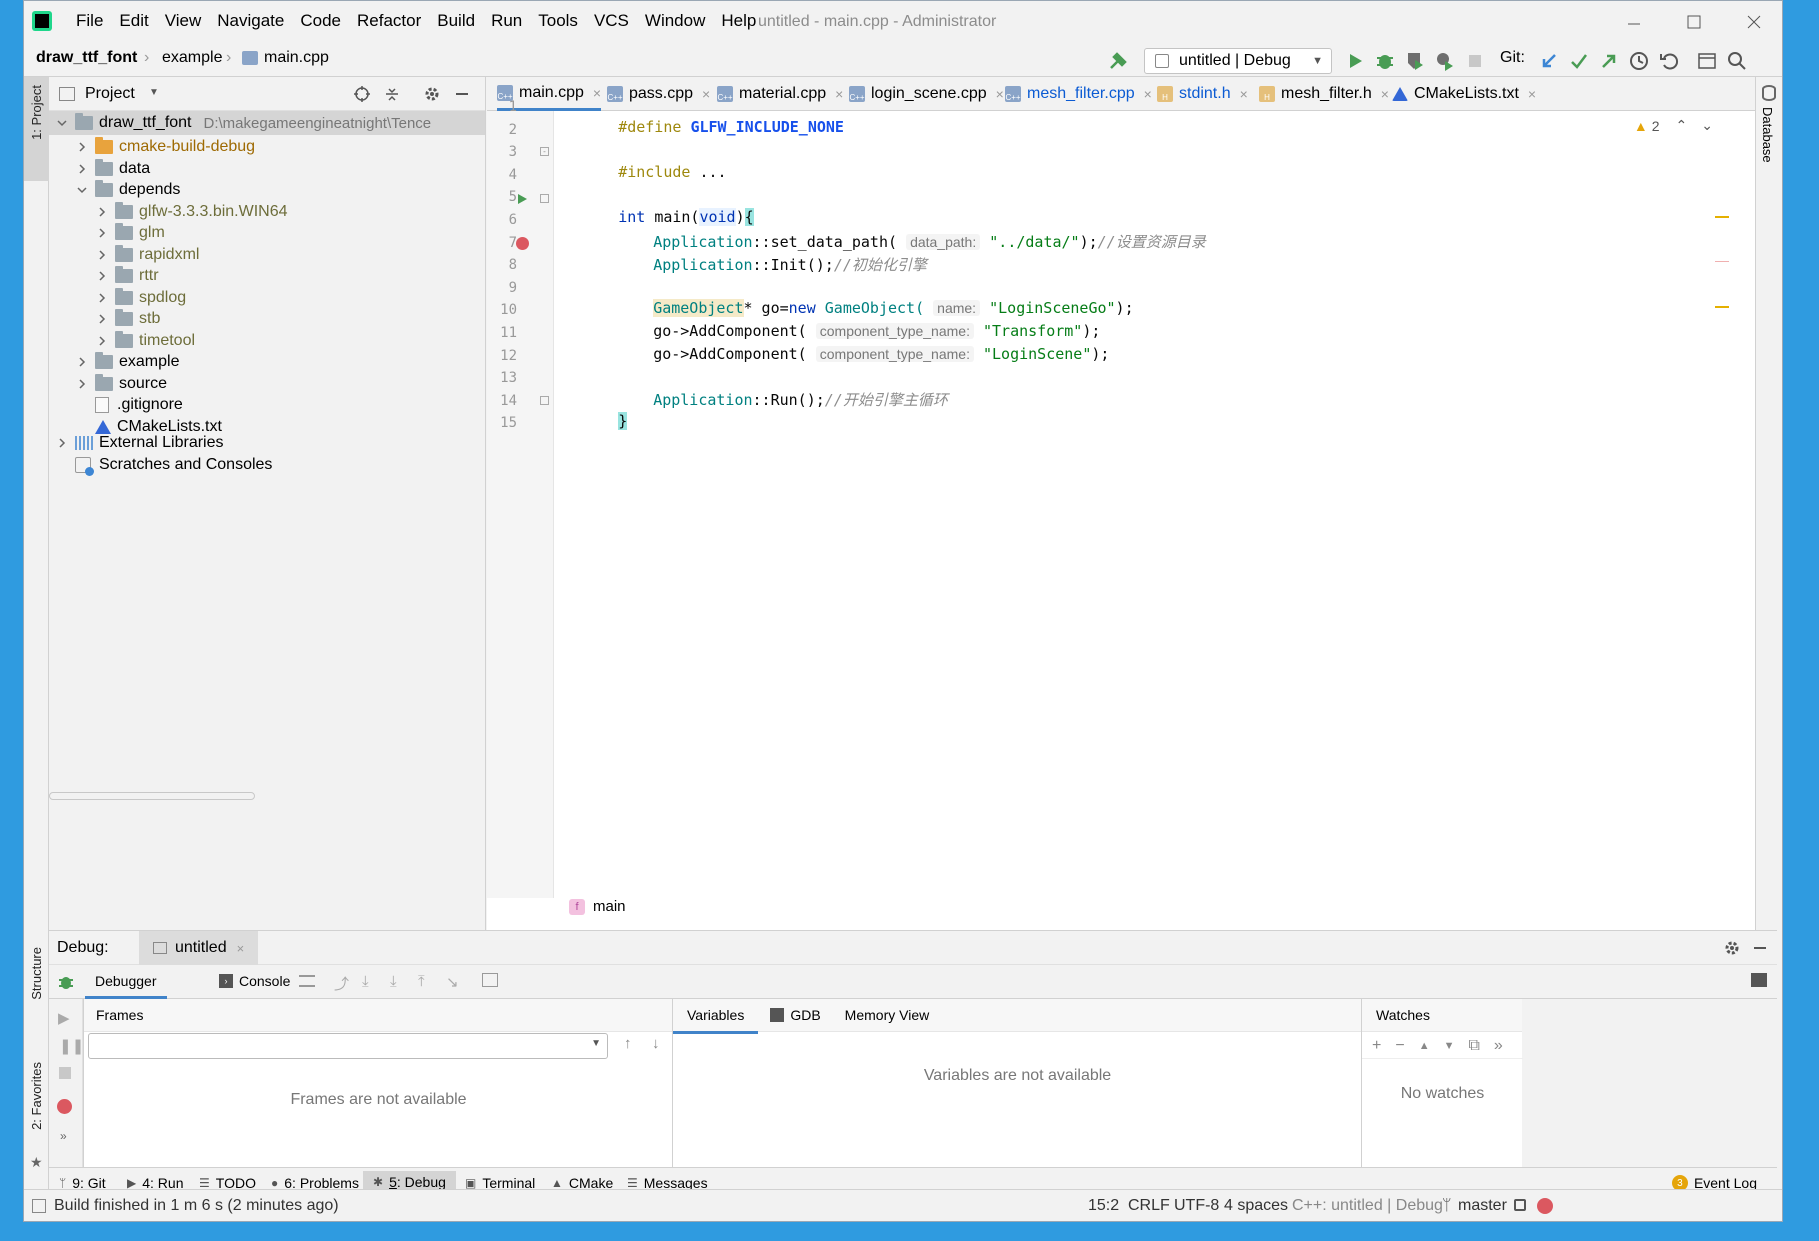  What do you see at coordinates (656, 1043) in the screenshot?
I see `next-frame-icon: ↓` at bounding box center [656, 1043].